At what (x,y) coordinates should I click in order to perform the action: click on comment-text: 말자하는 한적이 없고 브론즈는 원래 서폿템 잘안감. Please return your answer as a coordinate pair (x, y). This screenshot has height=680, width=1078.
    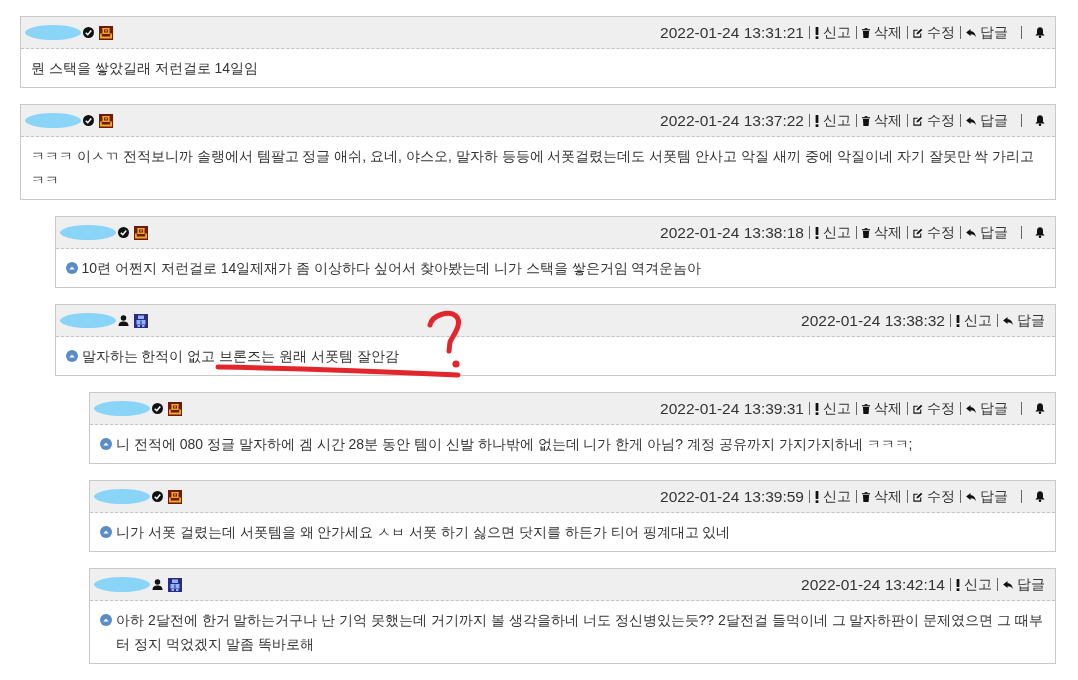
    Looking at the image, I should click on (240, 356).